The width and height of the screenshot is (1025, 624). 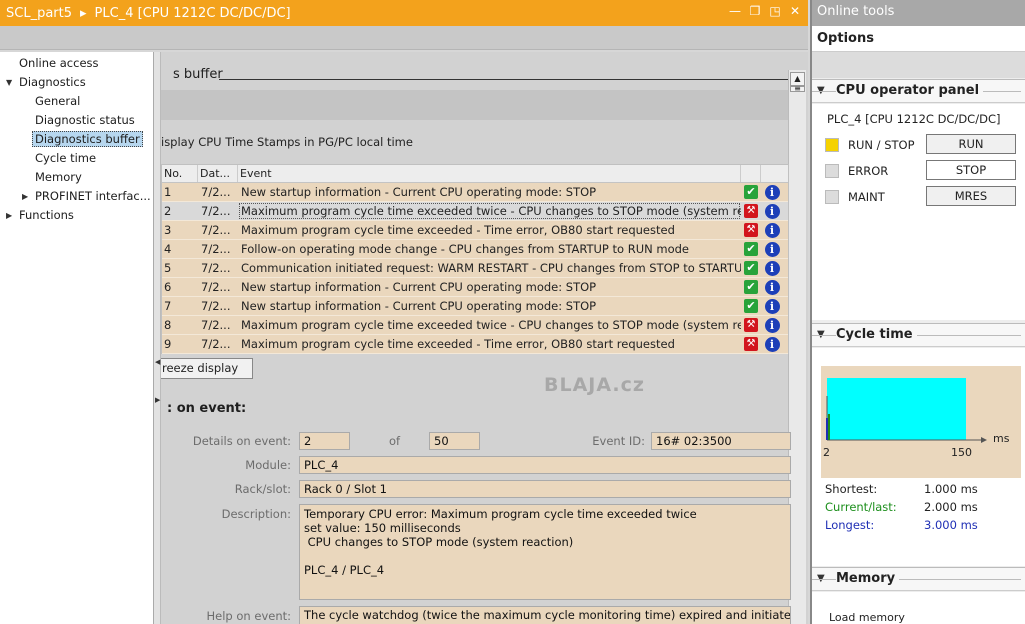 What do you see at coordinates (324, 441) in the screenshot?
I see `details-on-event-field: 2` at bounding box center [324, 441].